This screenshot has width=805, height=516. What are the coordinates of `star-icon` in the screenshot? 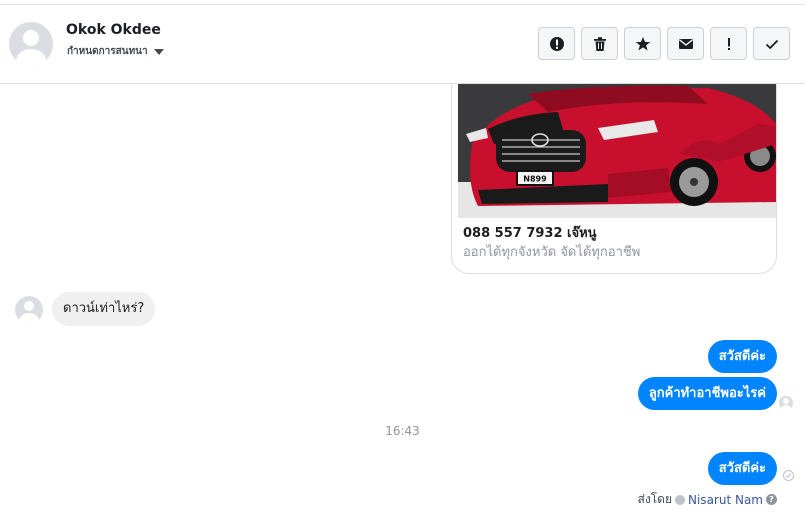 It's located at (642, 43).